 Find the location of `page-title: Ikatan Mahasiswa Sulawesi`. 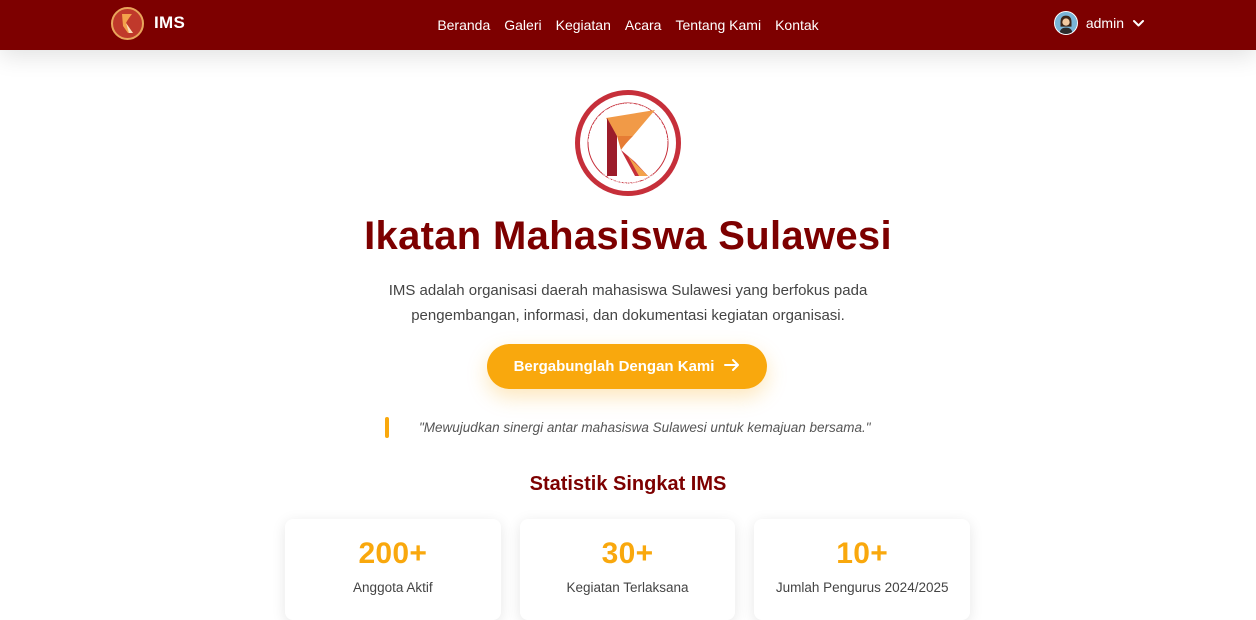

page-title: Ikatan Mahasiswa Sulawesi is located at coordinates (628, 236).